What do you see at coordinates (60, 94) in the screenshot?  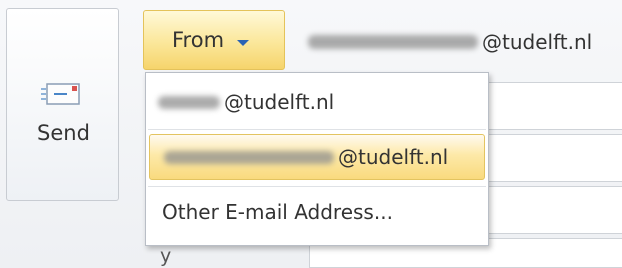 I see `envelope-send-icon` at bounding box center [60, 94].